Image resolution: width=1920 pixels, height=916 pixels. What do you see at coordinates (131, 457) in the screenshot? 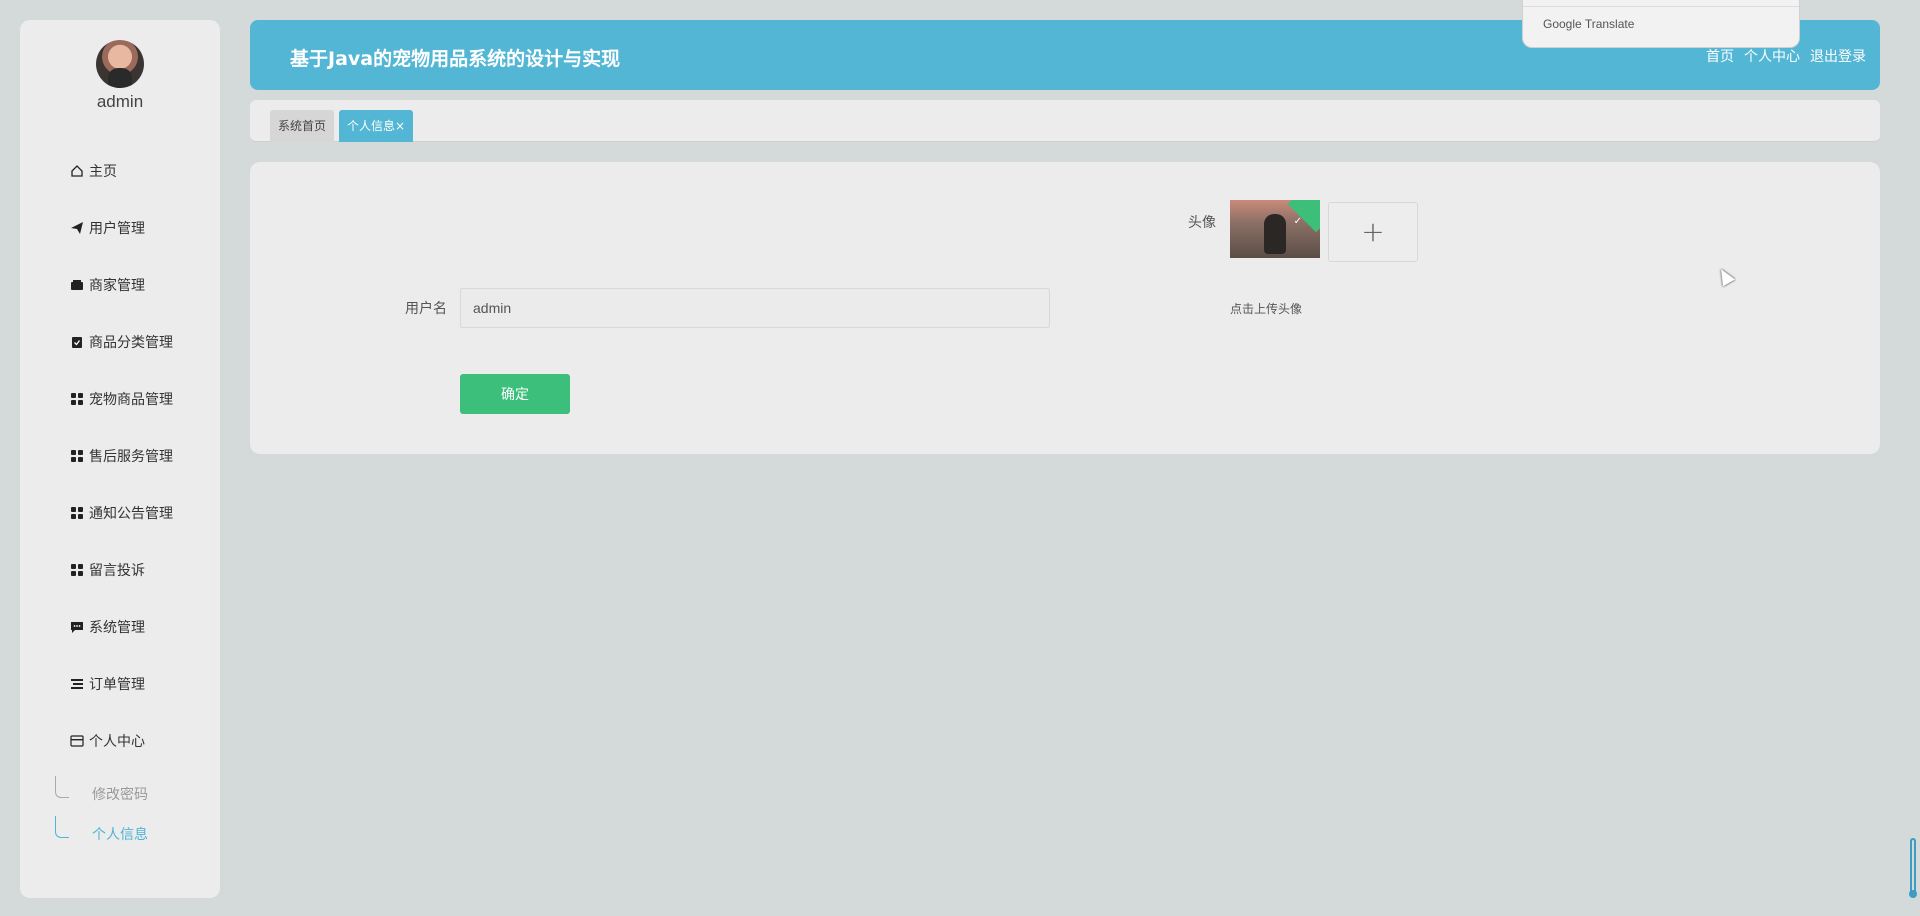
I see `sidebar-item-label: 售后服务管理` at bounding box center [131, 457].